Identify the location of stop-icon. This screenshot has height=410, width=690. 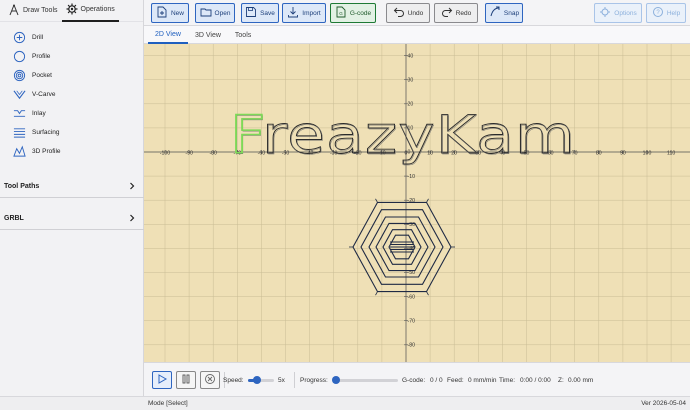
(210, 380).